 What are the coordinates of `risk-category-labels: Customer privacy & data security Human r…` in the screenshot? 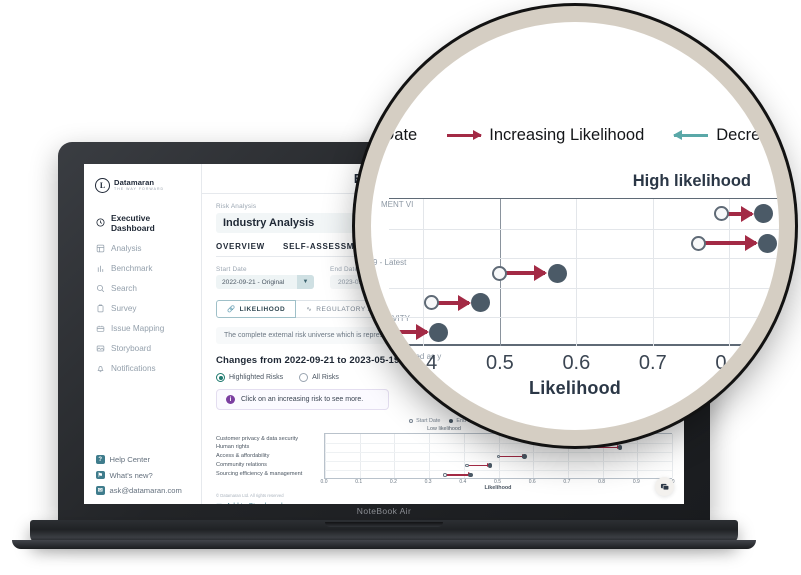 It's located at (270, 456).